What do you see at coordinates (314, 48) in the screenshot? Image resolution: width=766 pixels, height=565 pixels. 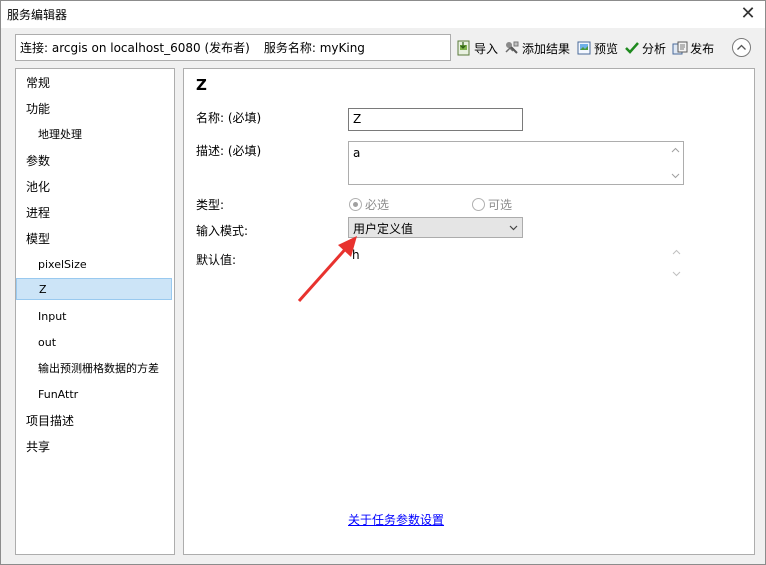 I see `service-name-label: 服务名称: myKing` at bounding box center [314, 48].